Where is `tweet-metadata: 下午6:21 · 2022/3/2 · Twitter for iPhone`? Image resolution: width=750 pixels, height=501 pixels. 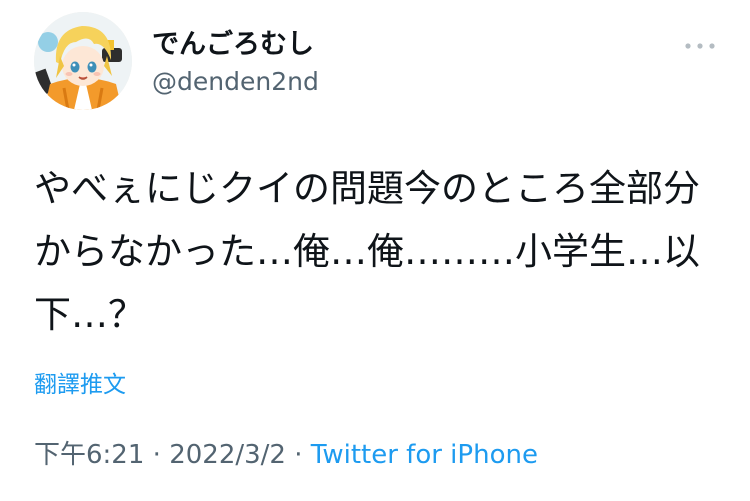 tweet-metadata: 下午6:21 · 2022/3/2 · Twitter for iPhone is located at coordinates (286, 455).